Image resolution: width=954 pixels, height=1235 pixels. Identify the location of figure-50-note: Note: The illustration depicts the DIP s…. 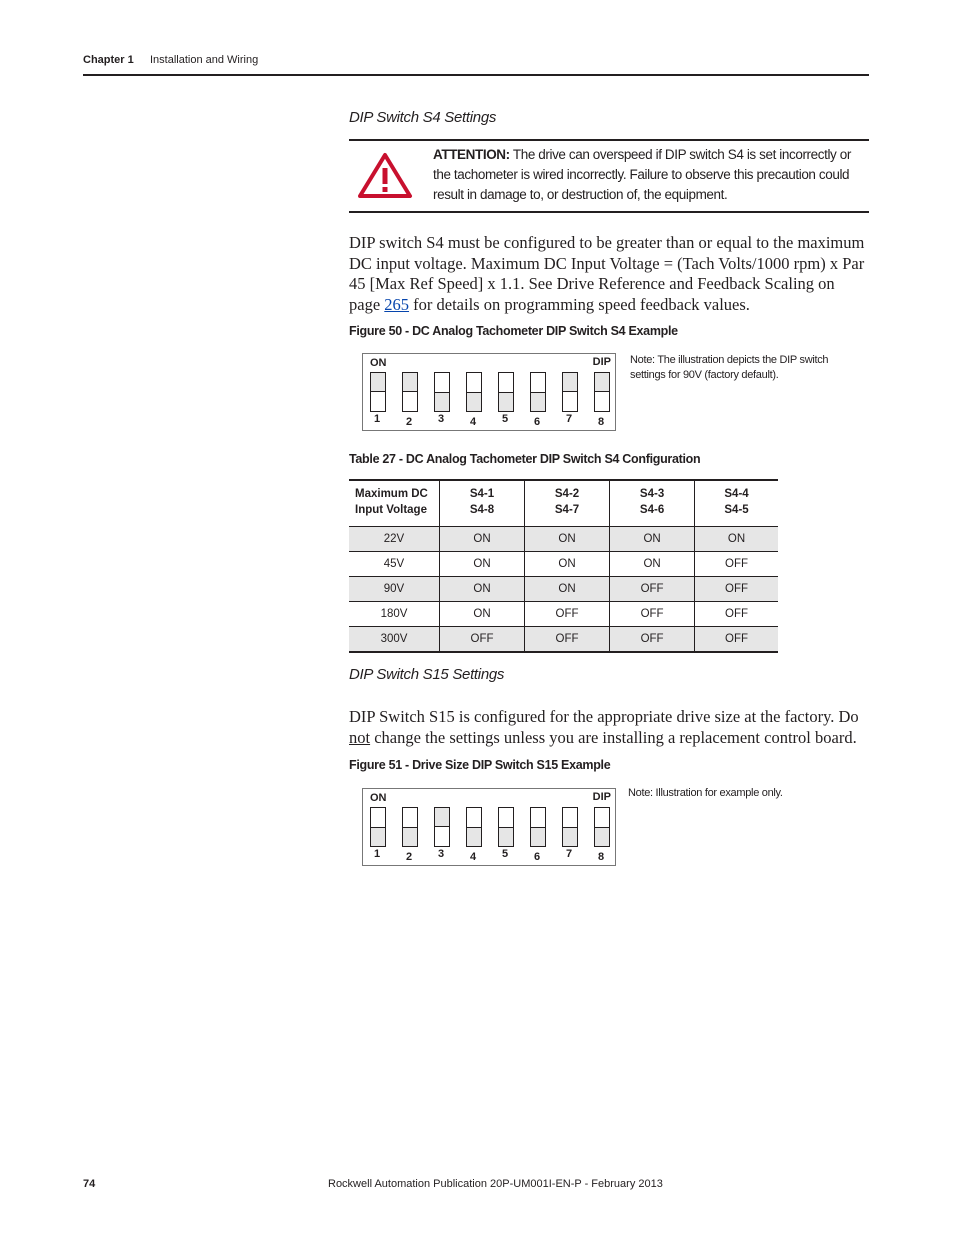
(729, 367).